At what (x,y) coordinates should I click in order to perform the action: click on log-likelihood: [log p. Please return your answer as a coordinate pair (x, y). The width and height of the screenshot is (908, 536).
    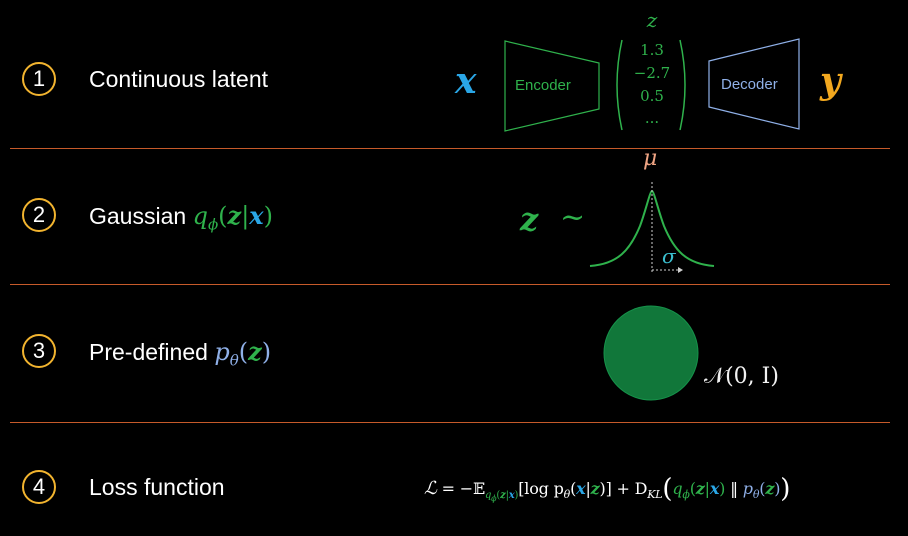
    Looking at the image, I should click on (541, 488).